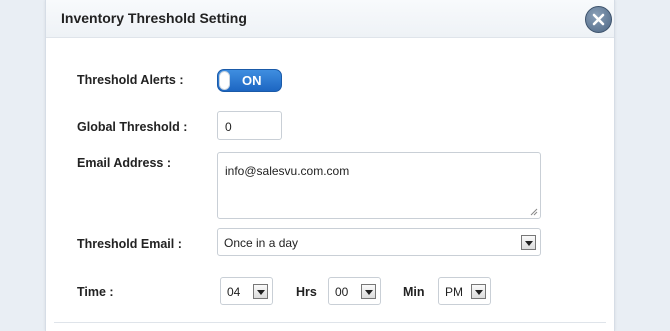 The image size is (670, 331). I want to click on hours-select: 04, so click(246, 291).